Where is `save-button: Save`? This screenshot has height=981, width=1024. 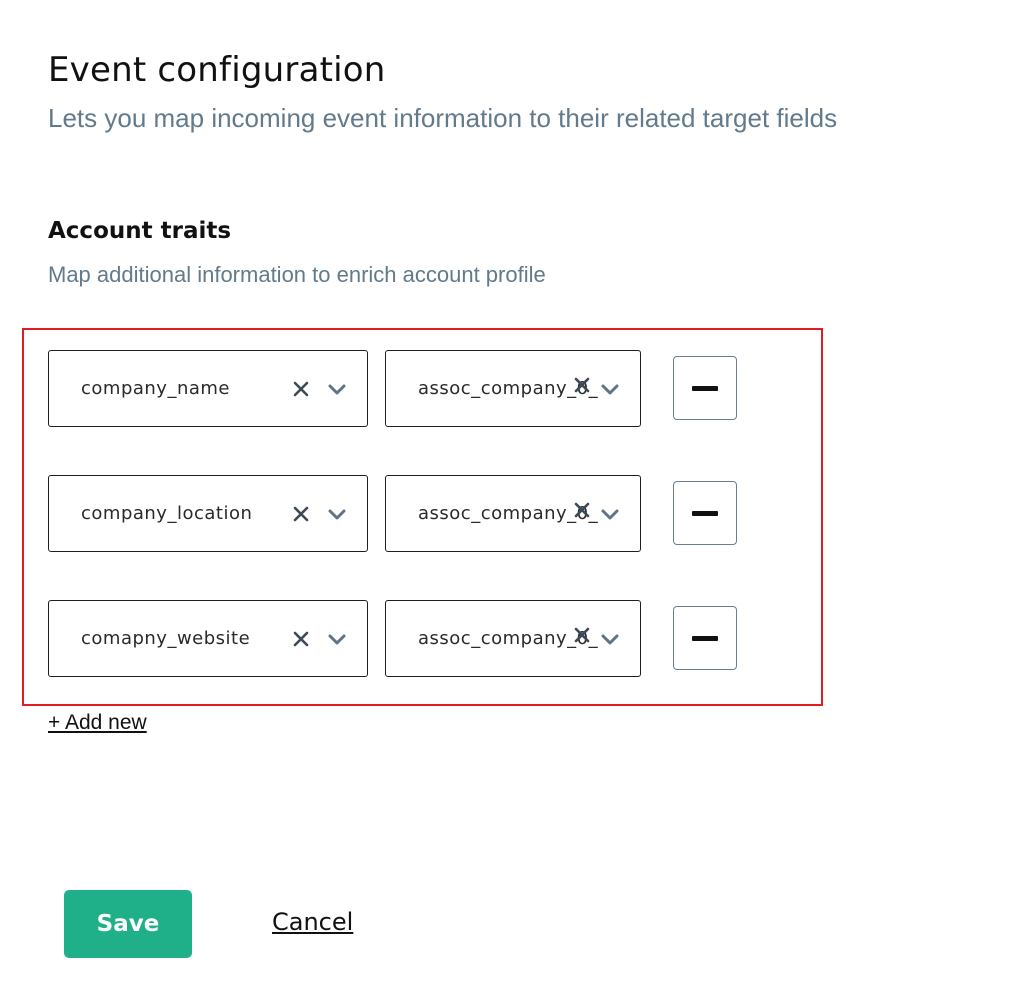
save-button: Save is located at coordinates (128, 924).